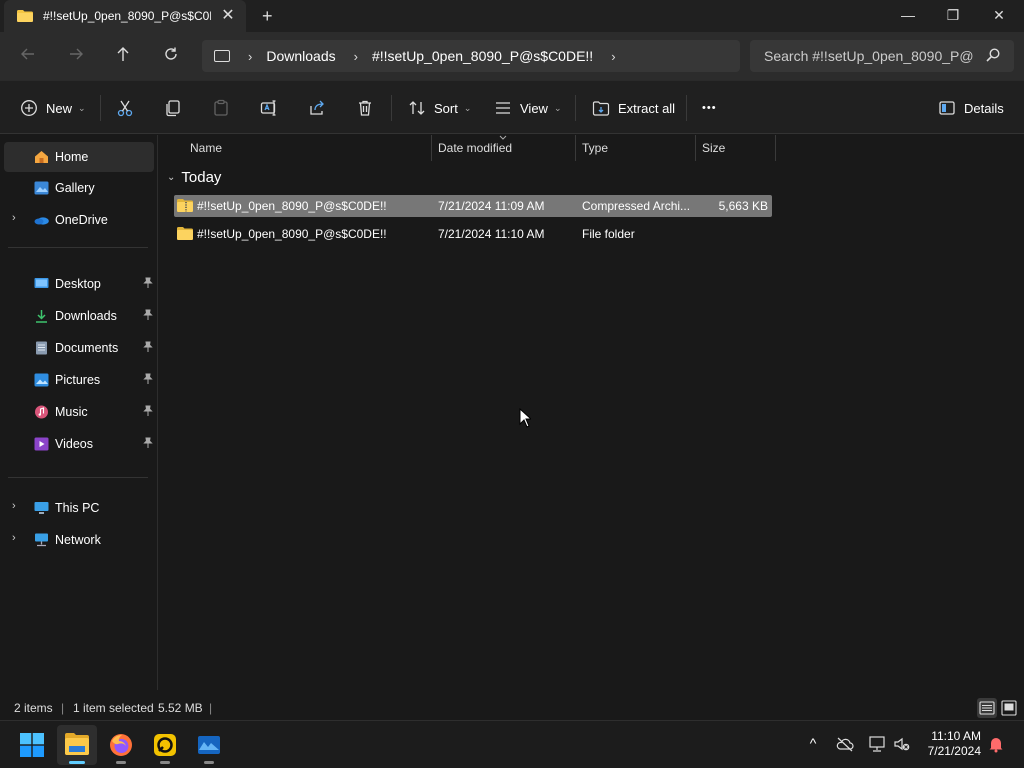 This screenshot has width=1024, height=768. What do you see at coordinates (180, 708) in the screenshot?
I see `status-selected-size: 5.52 MB` at bounding box center [180, 708].